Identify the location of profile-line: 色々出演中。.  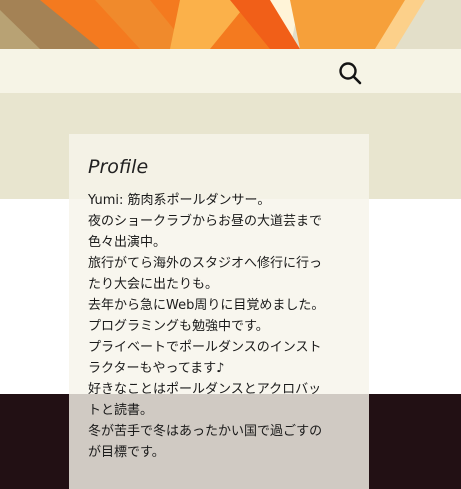
(127, 242).